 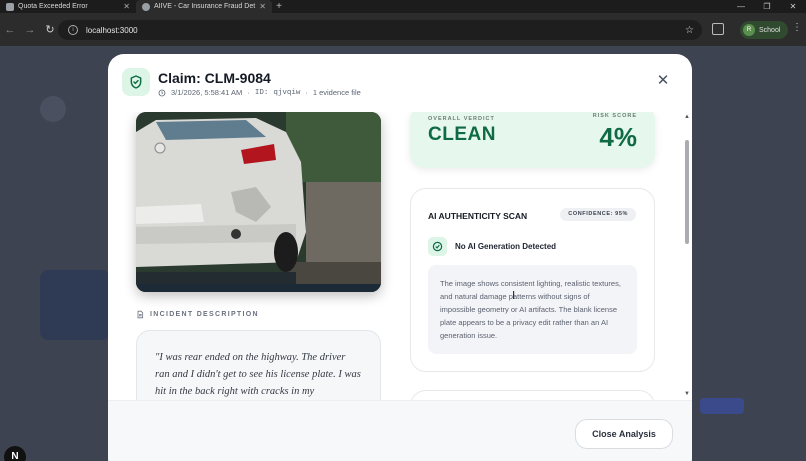 What do you see at coordinates (506, 246) in the screenshot?
I see `ai-result-text: No AI Generation Detected` at bounding box center [506, 246].